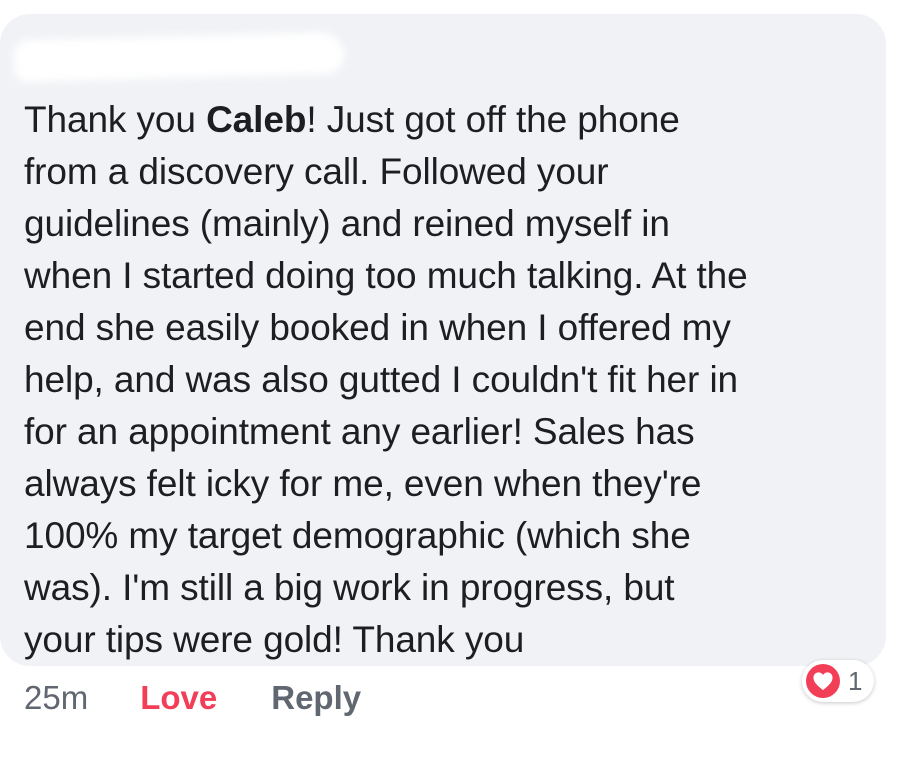 This screenshot has width=904, height=757. I want to click on comment-line: 100% my target demographic (which she, so click(357, 535).